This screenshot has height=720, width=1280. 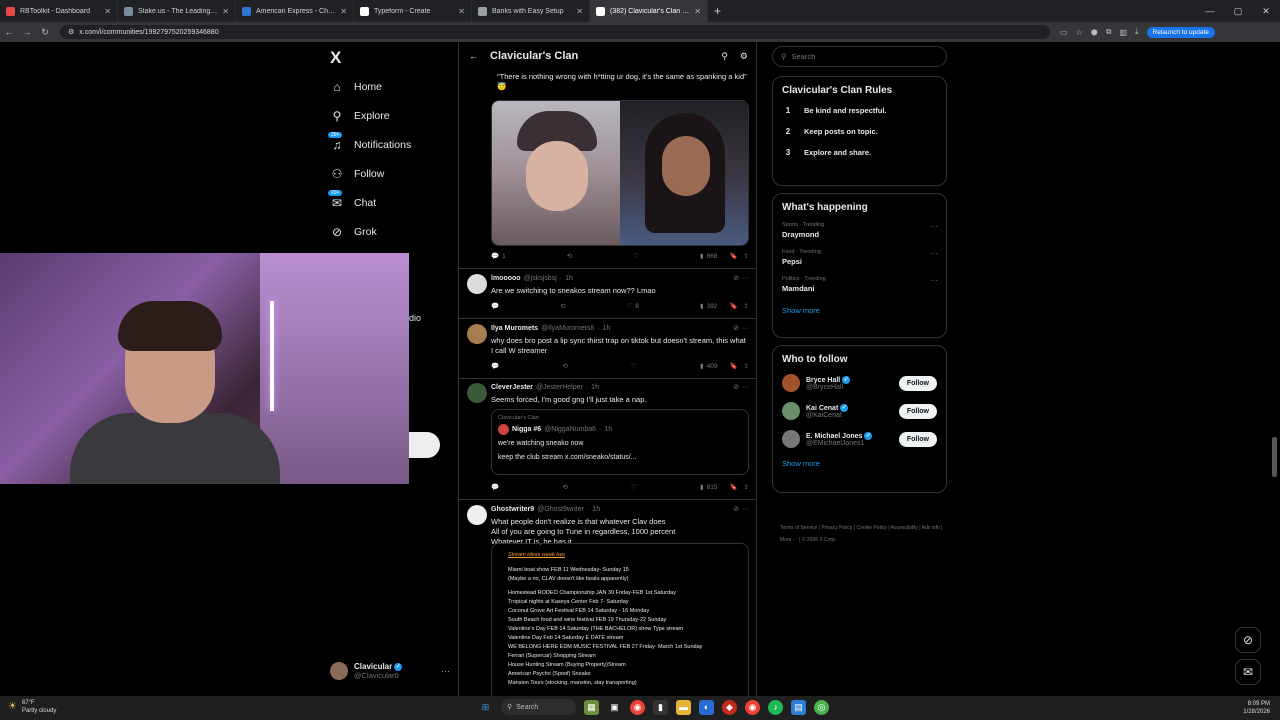 What do you see at coordinates (637, 707) in the screenshot?
I see `chrome-icon: ◉` at bounding box center [637, 707].